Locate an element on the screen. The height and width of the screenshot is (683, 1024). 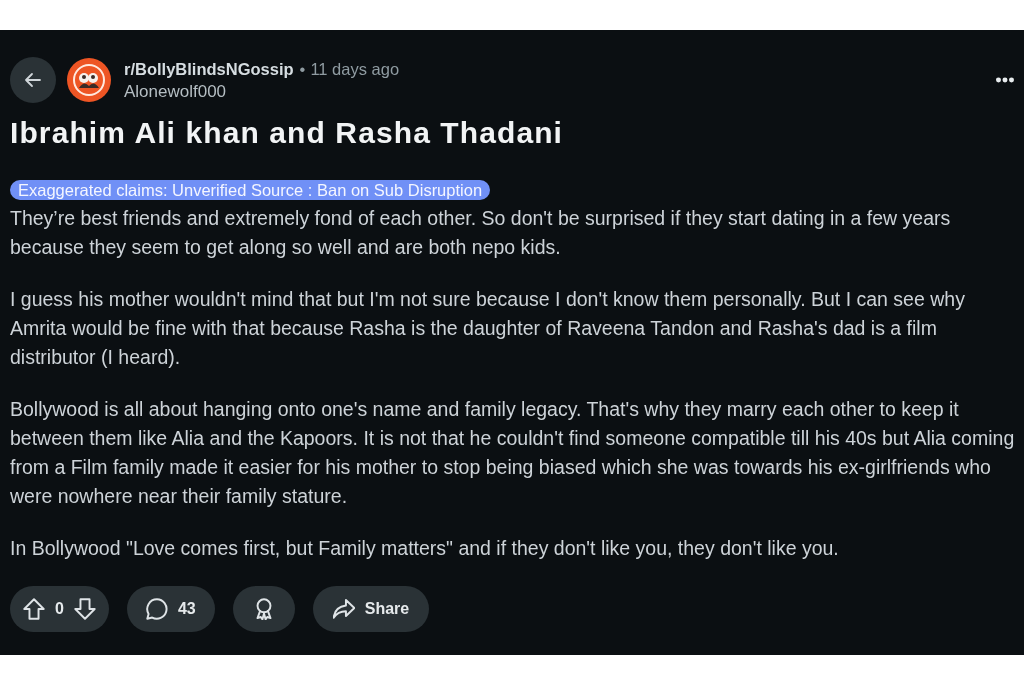
subreddit-avatar-icon is located at coordinates (89, 80).